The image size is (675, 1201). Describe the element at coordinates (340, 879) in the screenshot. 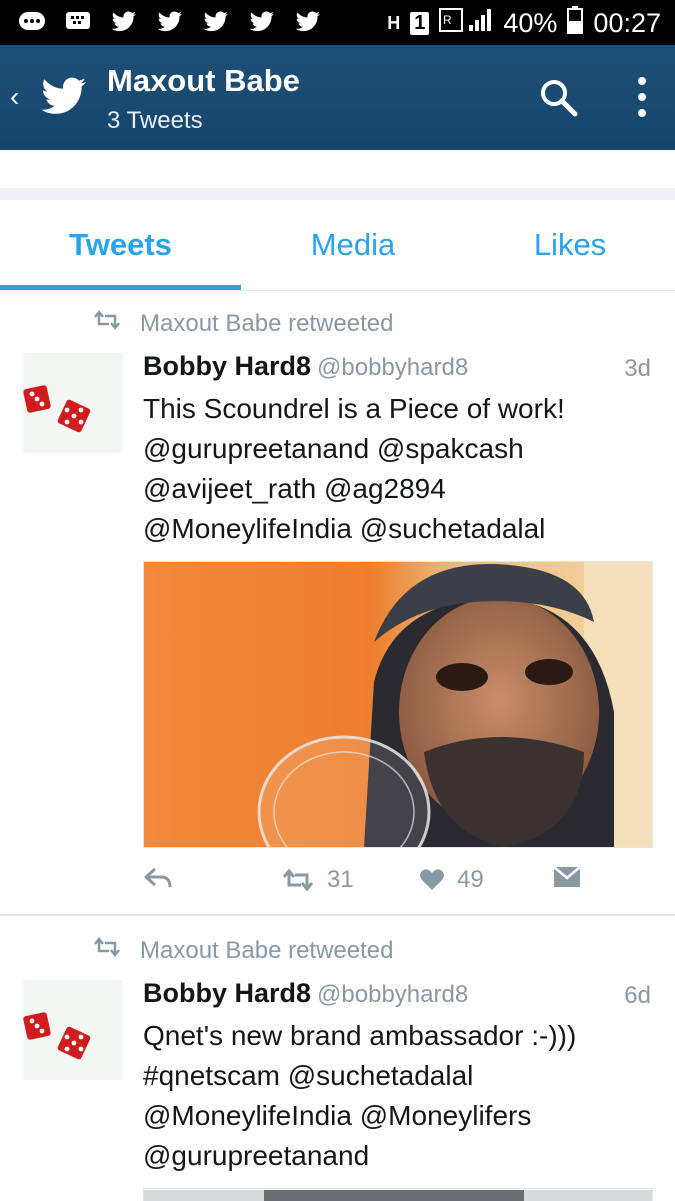

I see `retweet-count: 31` at that location.